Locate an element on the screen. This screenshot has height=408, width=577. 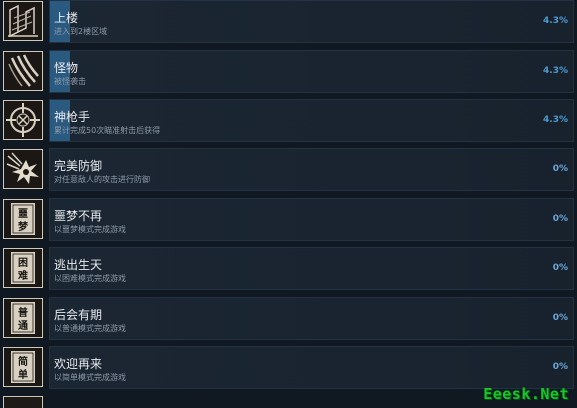
achievement-panel: 噩梦不再 以噩梦模式完成游戏 0% is located at coordinates (311, 219).